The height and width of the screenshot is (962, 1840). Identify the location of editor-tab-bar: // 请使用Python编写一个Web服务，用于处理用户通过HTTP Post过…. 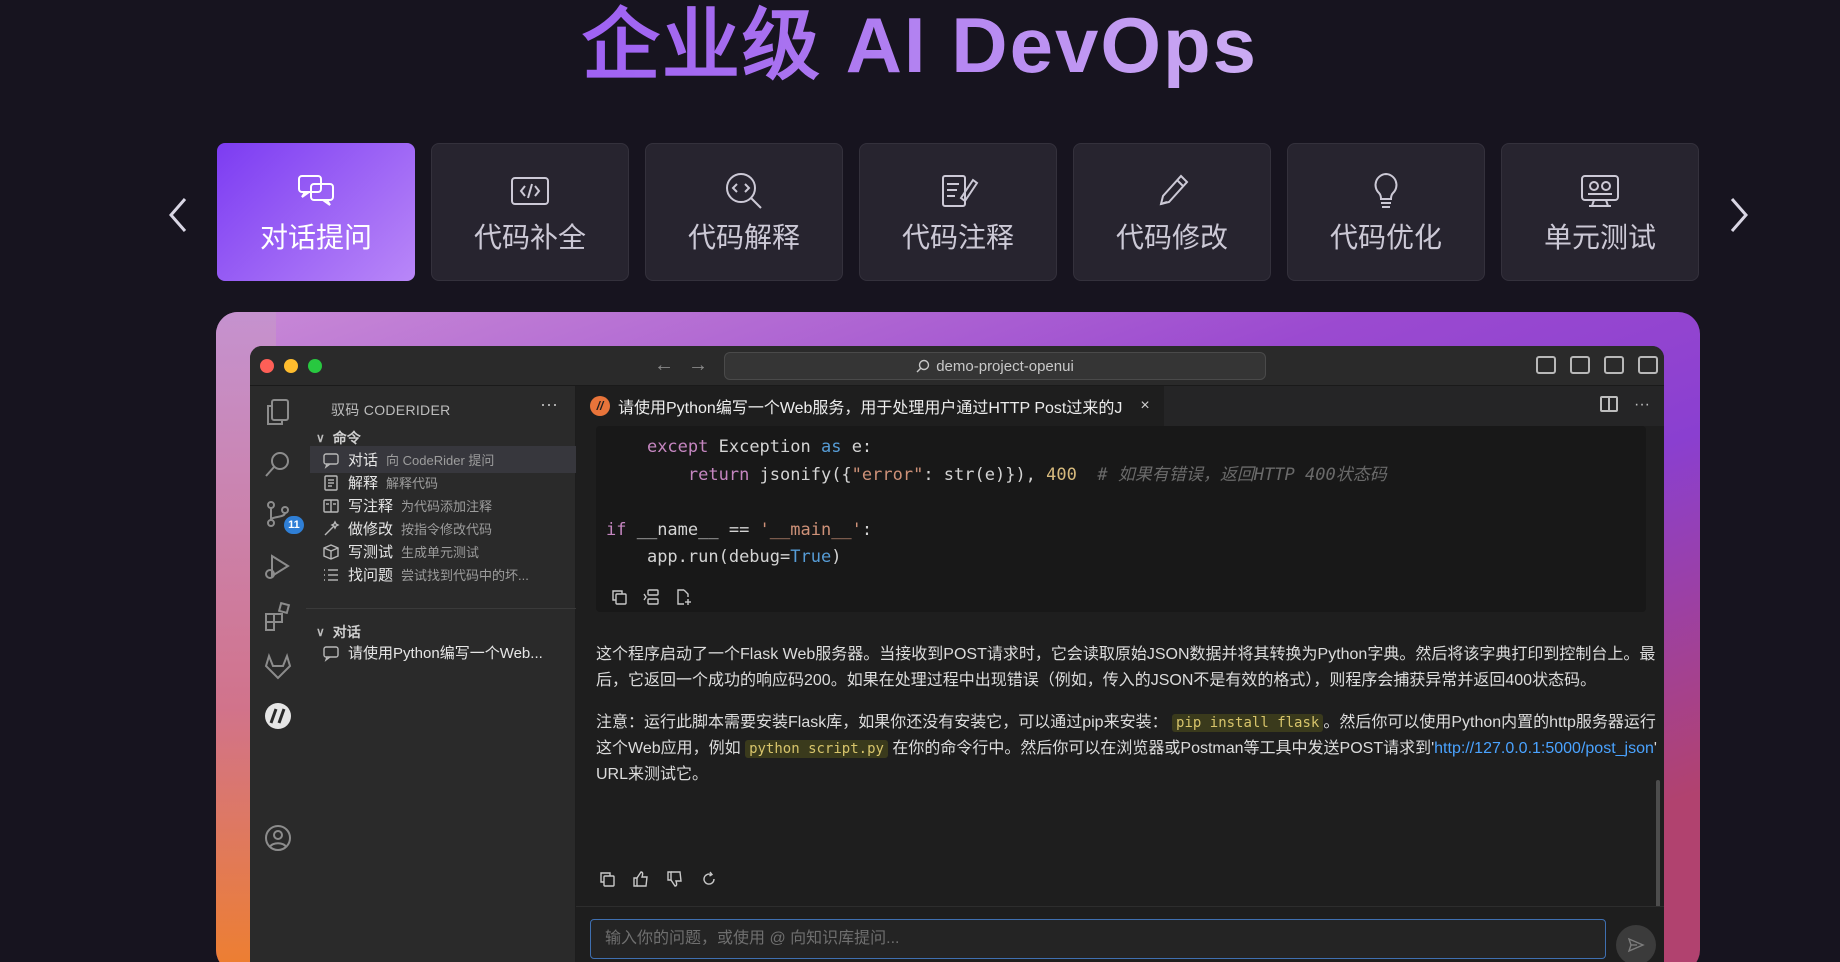
(1120, 406).